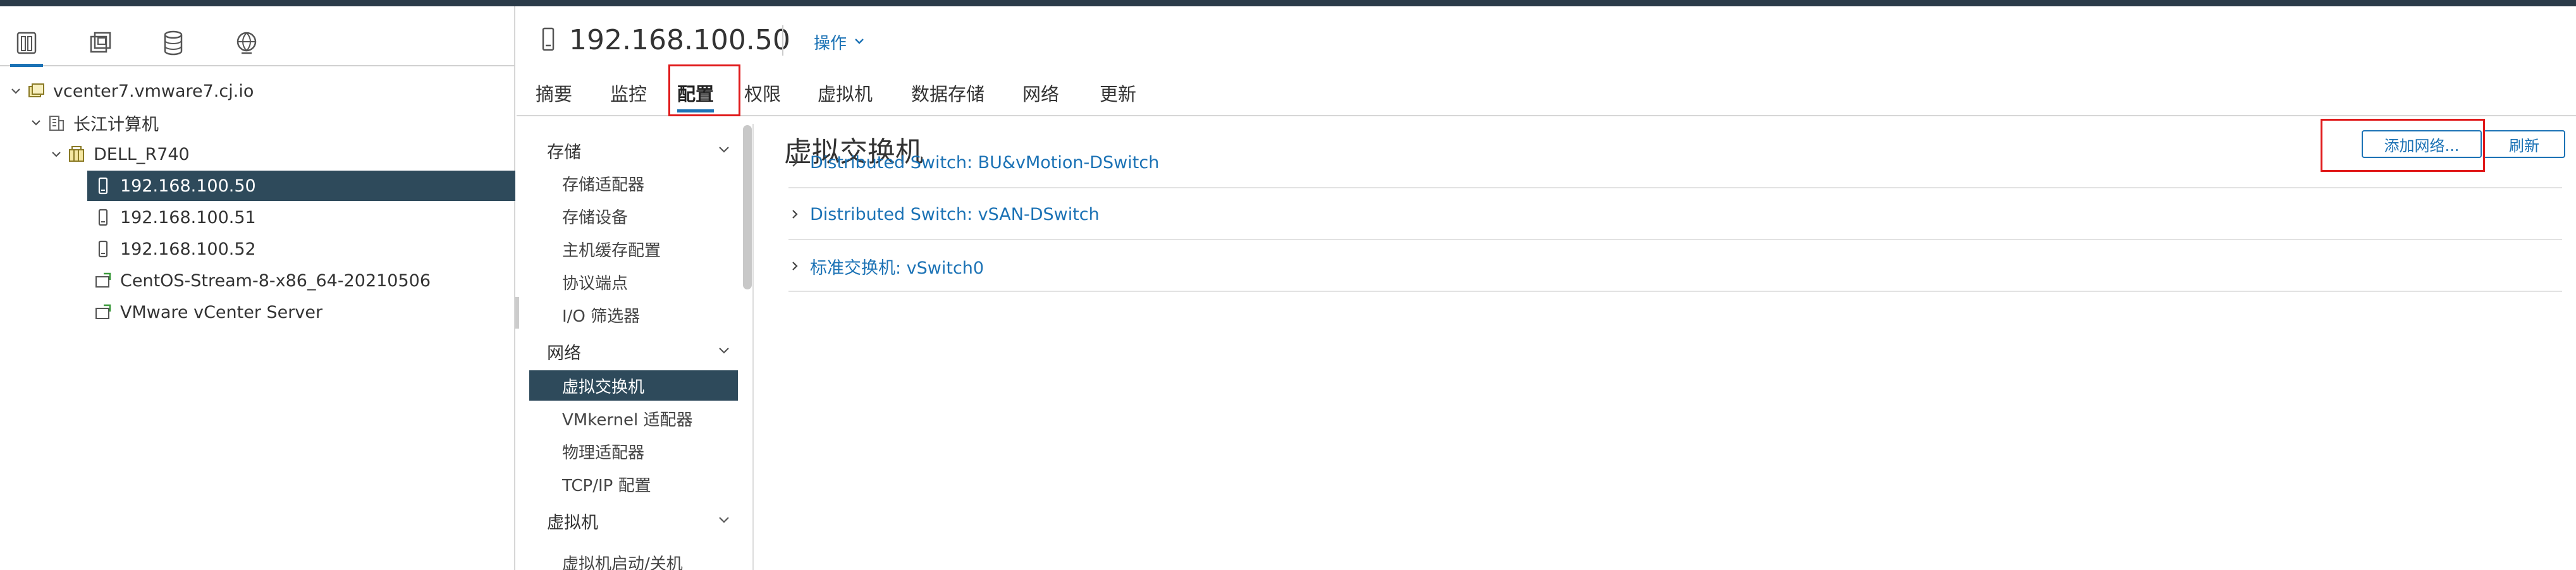 This screenshot has height=570, width=2576. Describe the element at coordinates (635, 521) in the screenshot. I see `nav-section-vms: 虚拟机` at that location.